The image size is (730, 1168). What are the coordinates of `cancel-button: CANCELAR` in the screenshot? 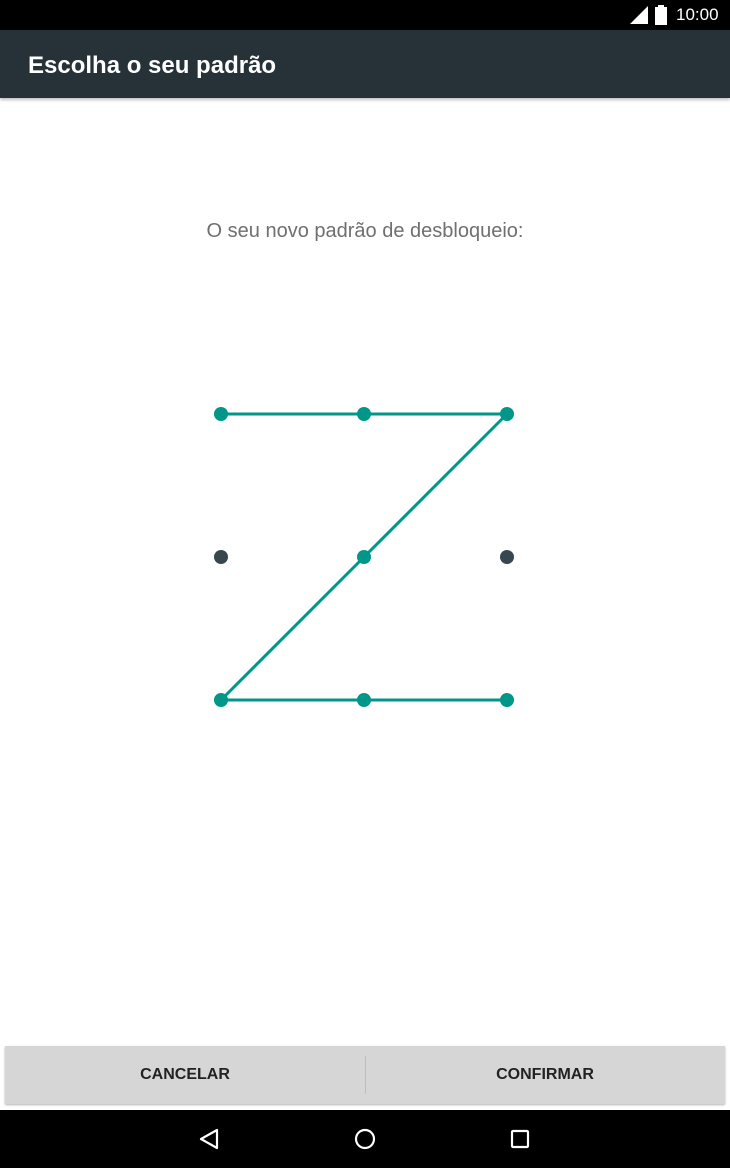 It's located at (185, 1075).